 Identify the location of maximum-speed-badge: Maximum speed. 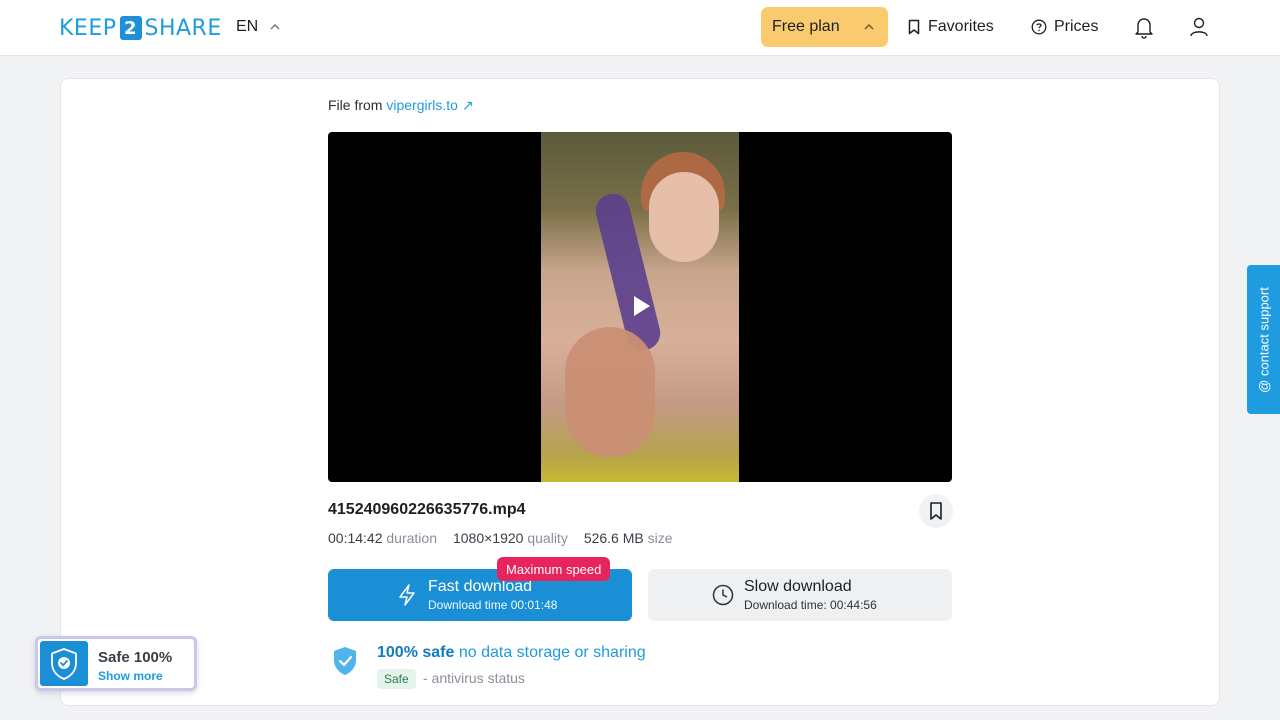
(554, 569).